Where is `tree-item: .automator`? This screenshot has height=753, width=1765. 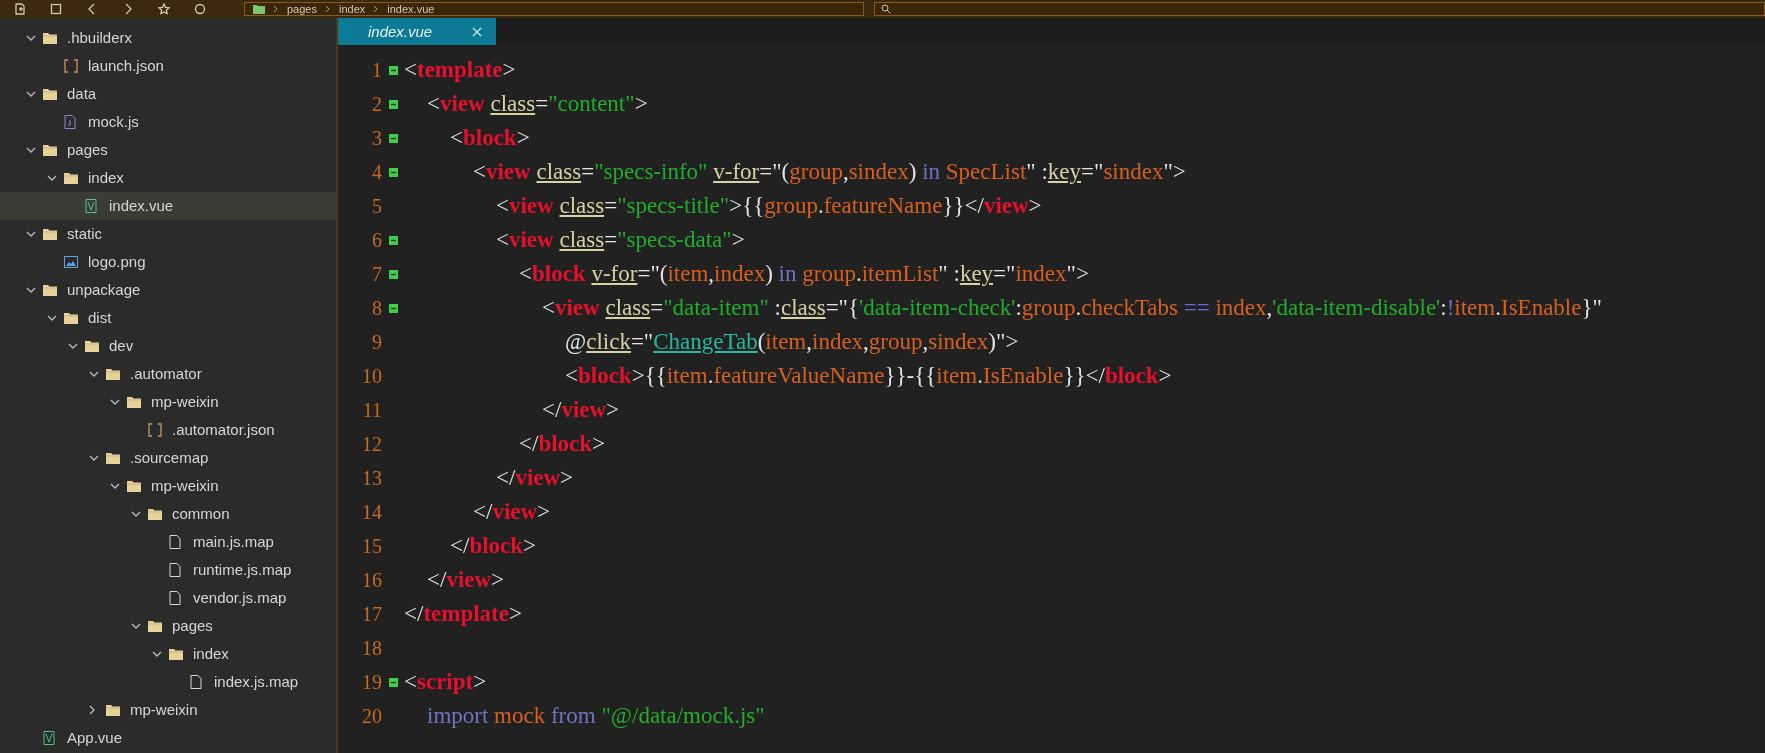
tree-item: .automator is located at coordinates (168, 374).